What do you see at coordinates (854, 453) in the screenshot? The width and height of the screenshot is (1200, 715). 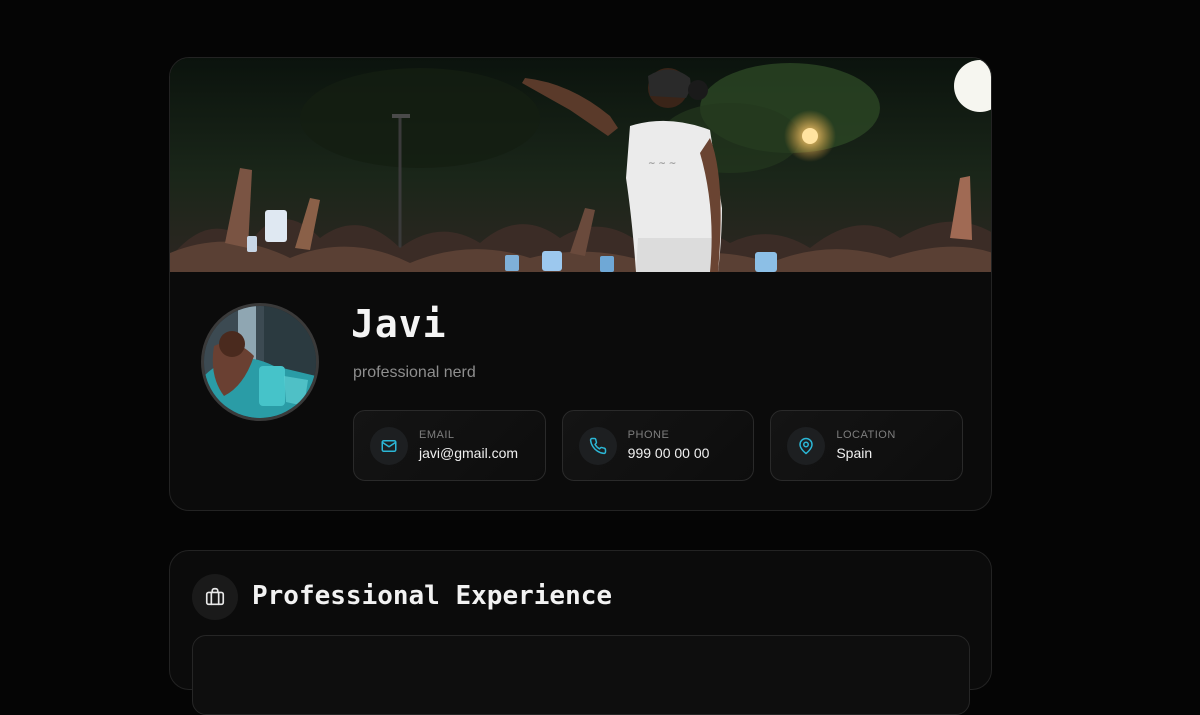 I see `location-value: Spain` at bounding box center [854, 453].